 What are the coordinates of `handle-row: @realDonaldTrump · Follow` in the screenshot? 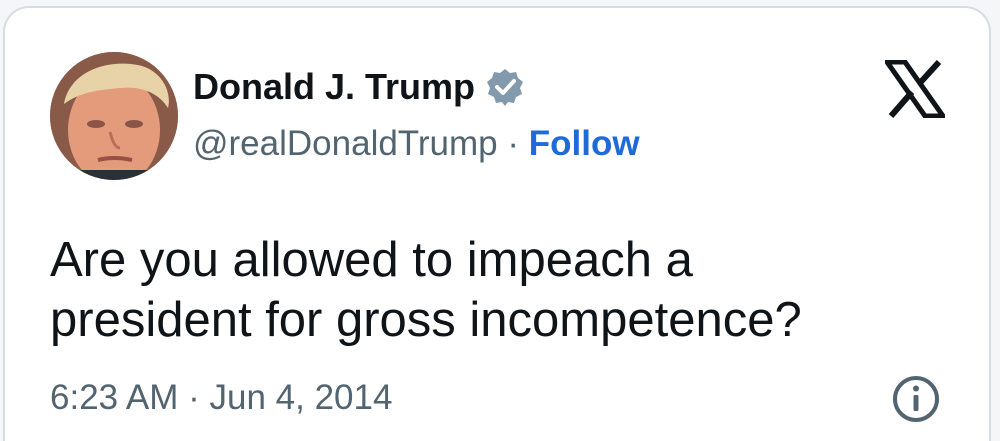 It's located at (416, 144).